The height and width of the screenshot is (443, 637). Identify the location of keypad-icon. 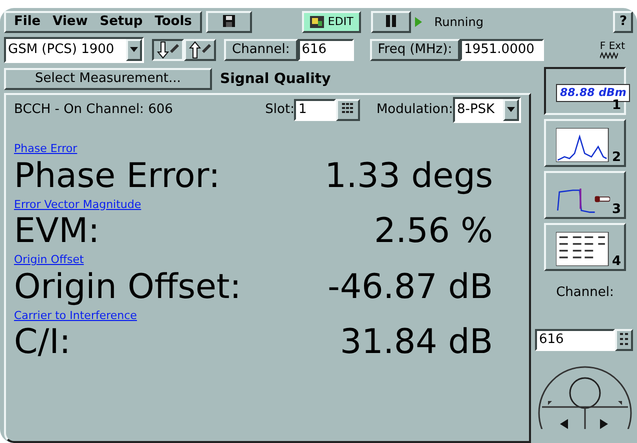
(624, 339).